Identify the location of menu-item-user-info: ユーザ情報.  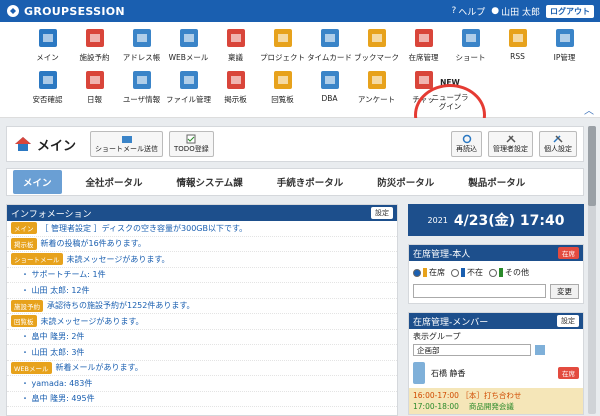
(141, 86).